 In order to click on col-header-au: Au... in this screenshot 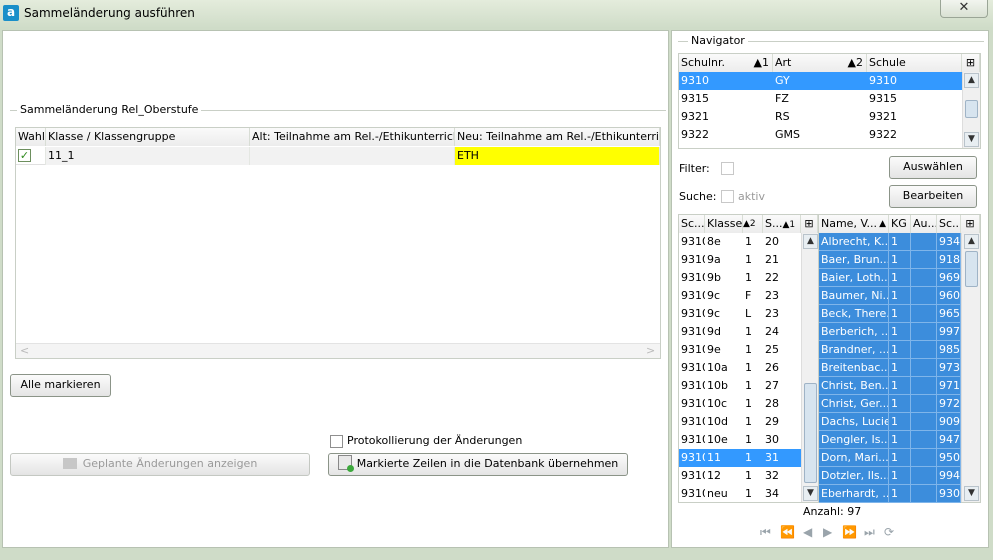, I will do `click(924, 224)`.